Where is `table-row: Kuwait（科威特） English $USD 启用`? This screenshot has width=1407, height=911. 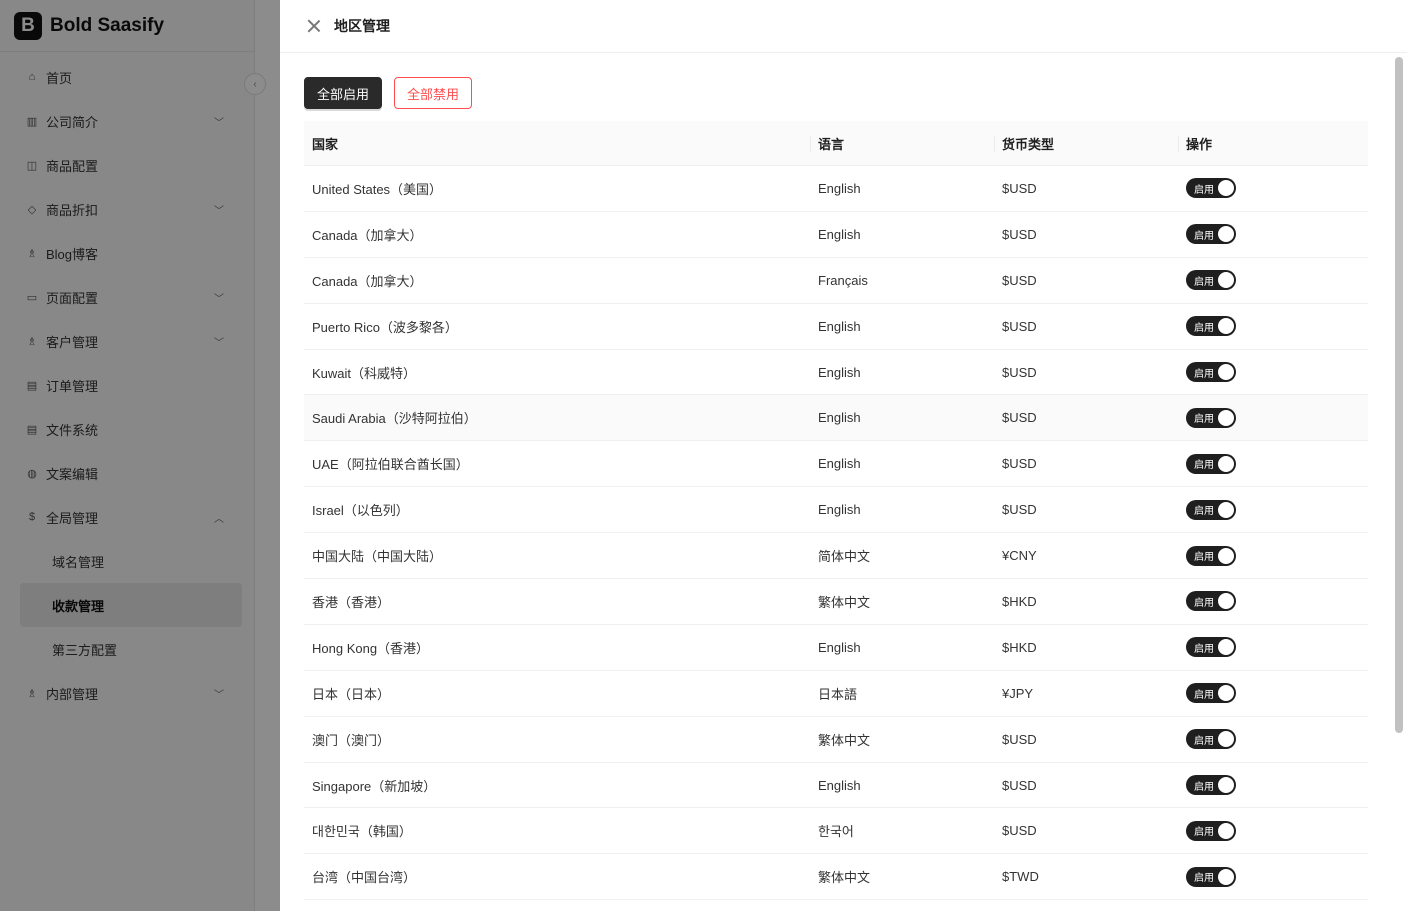 table-row: Kuwait（科威特） English $USD 启用 is located at coordinates (836, 373).